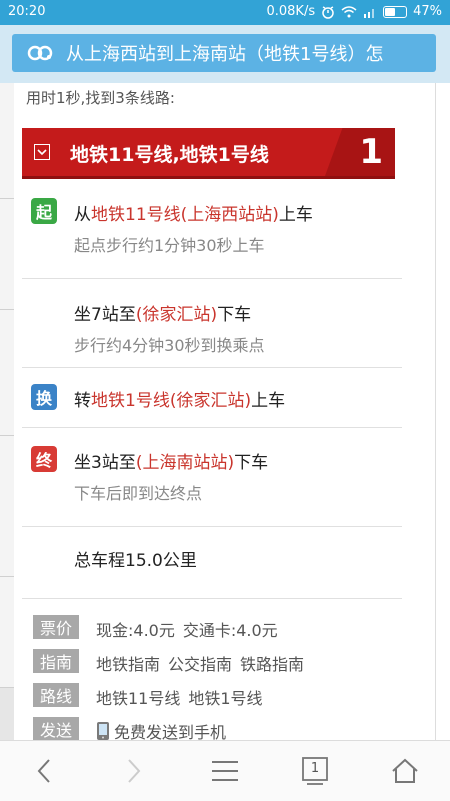  I want to click on route-number: 1, so click(371, 152).